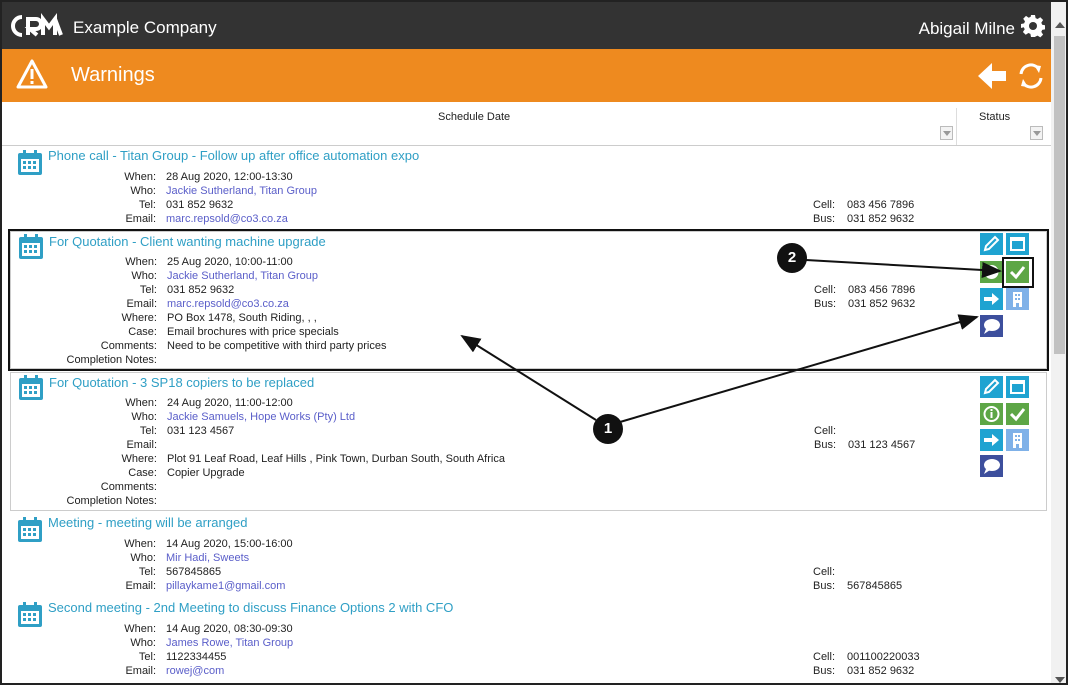 This screenshot has width=1068, height=685. Describe the element at coordinates (37, 26) in the screenshot. I see `crm-logo-icon` at that location.